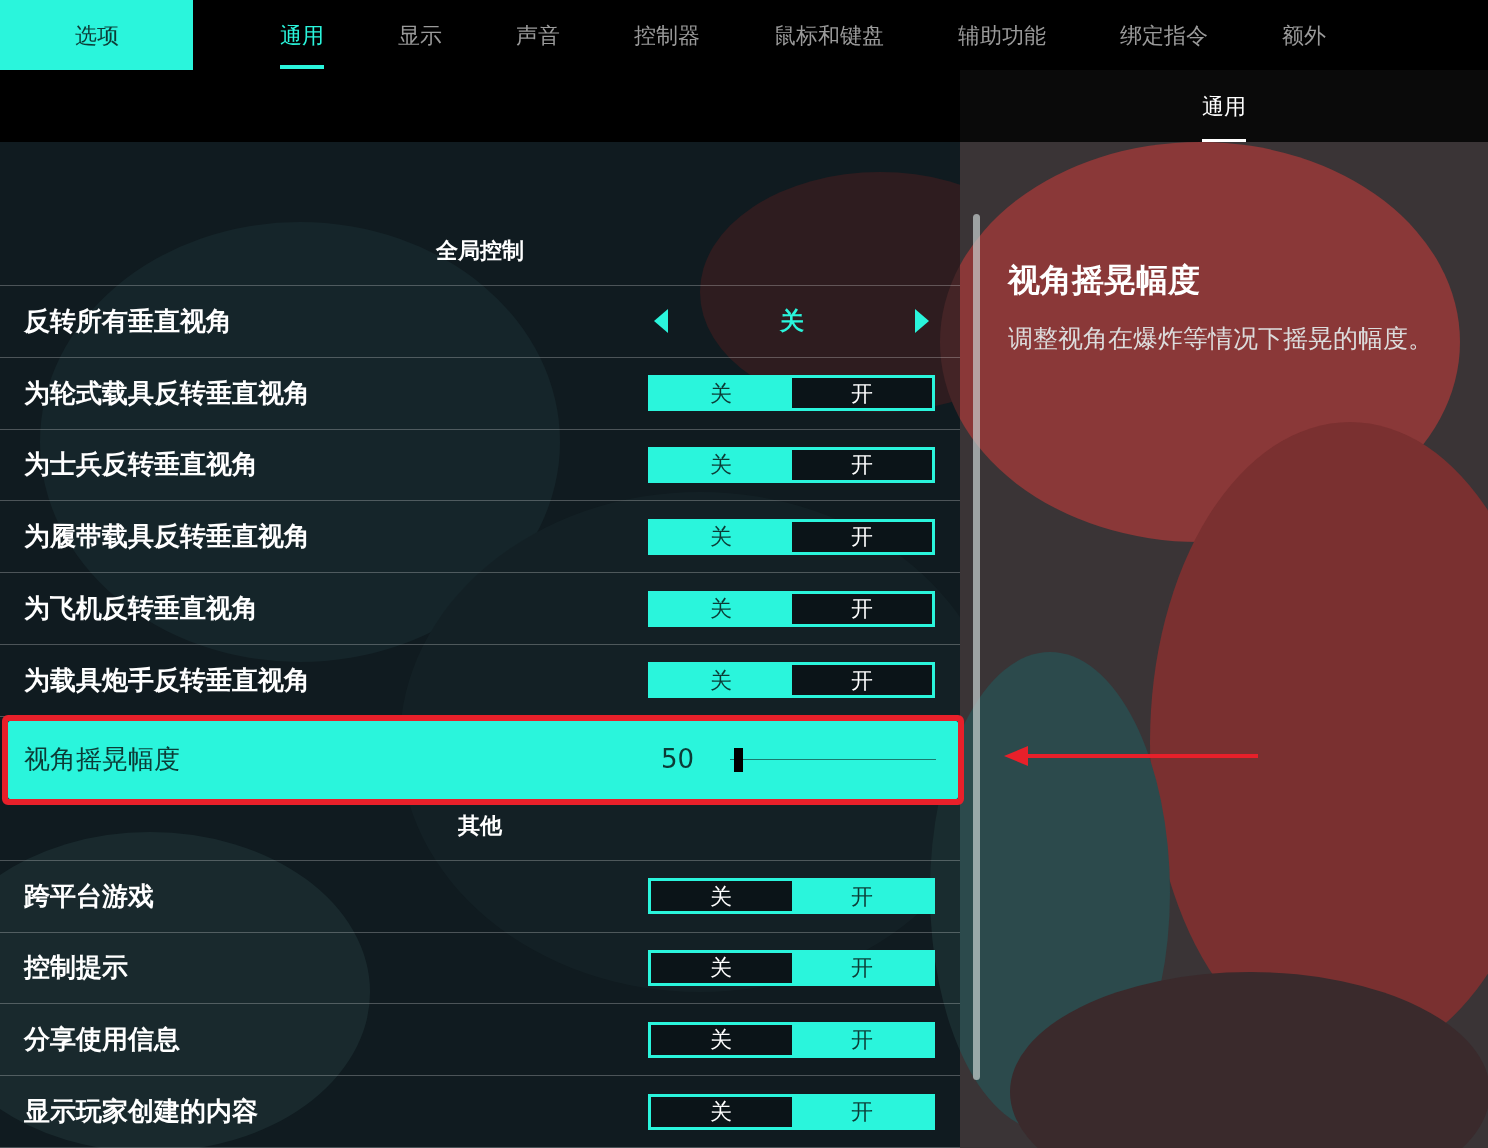 Image resolution: width=1488 pixels, height=1148 pixels. I want to click on setting-label: 反转所有垂直视角, so click(128, 321).